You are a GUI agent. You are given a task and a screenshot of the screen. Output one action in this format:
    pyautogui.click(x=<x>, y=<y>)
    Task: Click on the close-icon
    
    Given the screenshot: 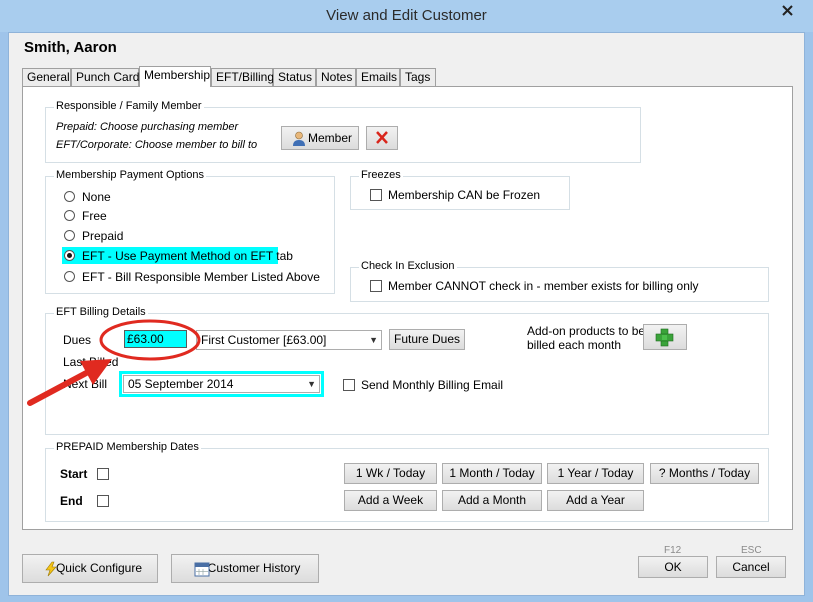 What is the action you would take?
    pyautogui.click(x=787, y=10)
    